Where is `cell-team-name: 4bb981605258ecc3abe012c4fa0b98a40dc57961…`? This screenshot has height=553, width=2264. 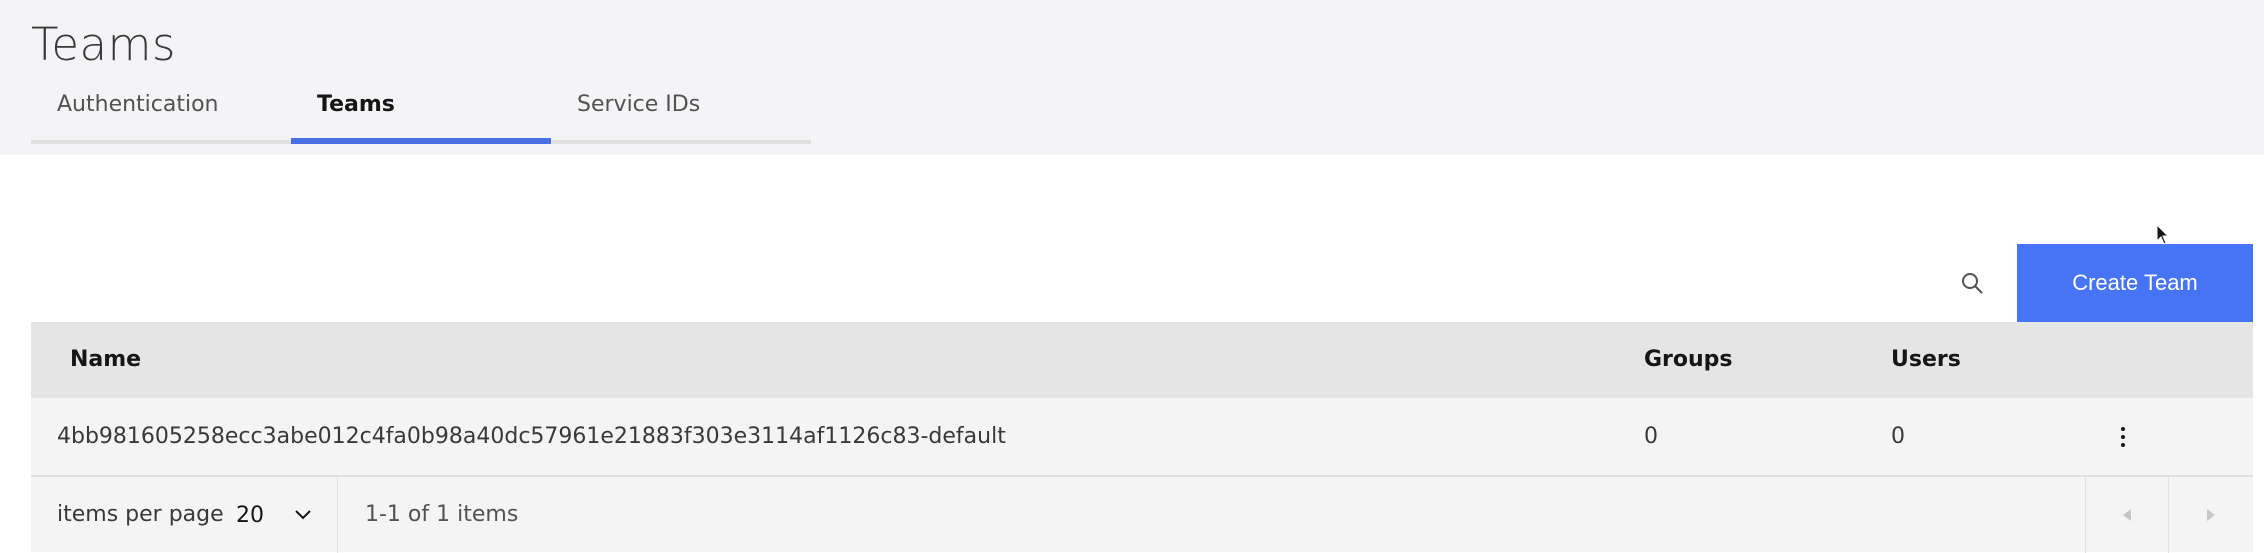
cell-team-name: 4bb981605258ecc3abe012c4fa0b98a40dc57961… is located at coordinates (531, 436).